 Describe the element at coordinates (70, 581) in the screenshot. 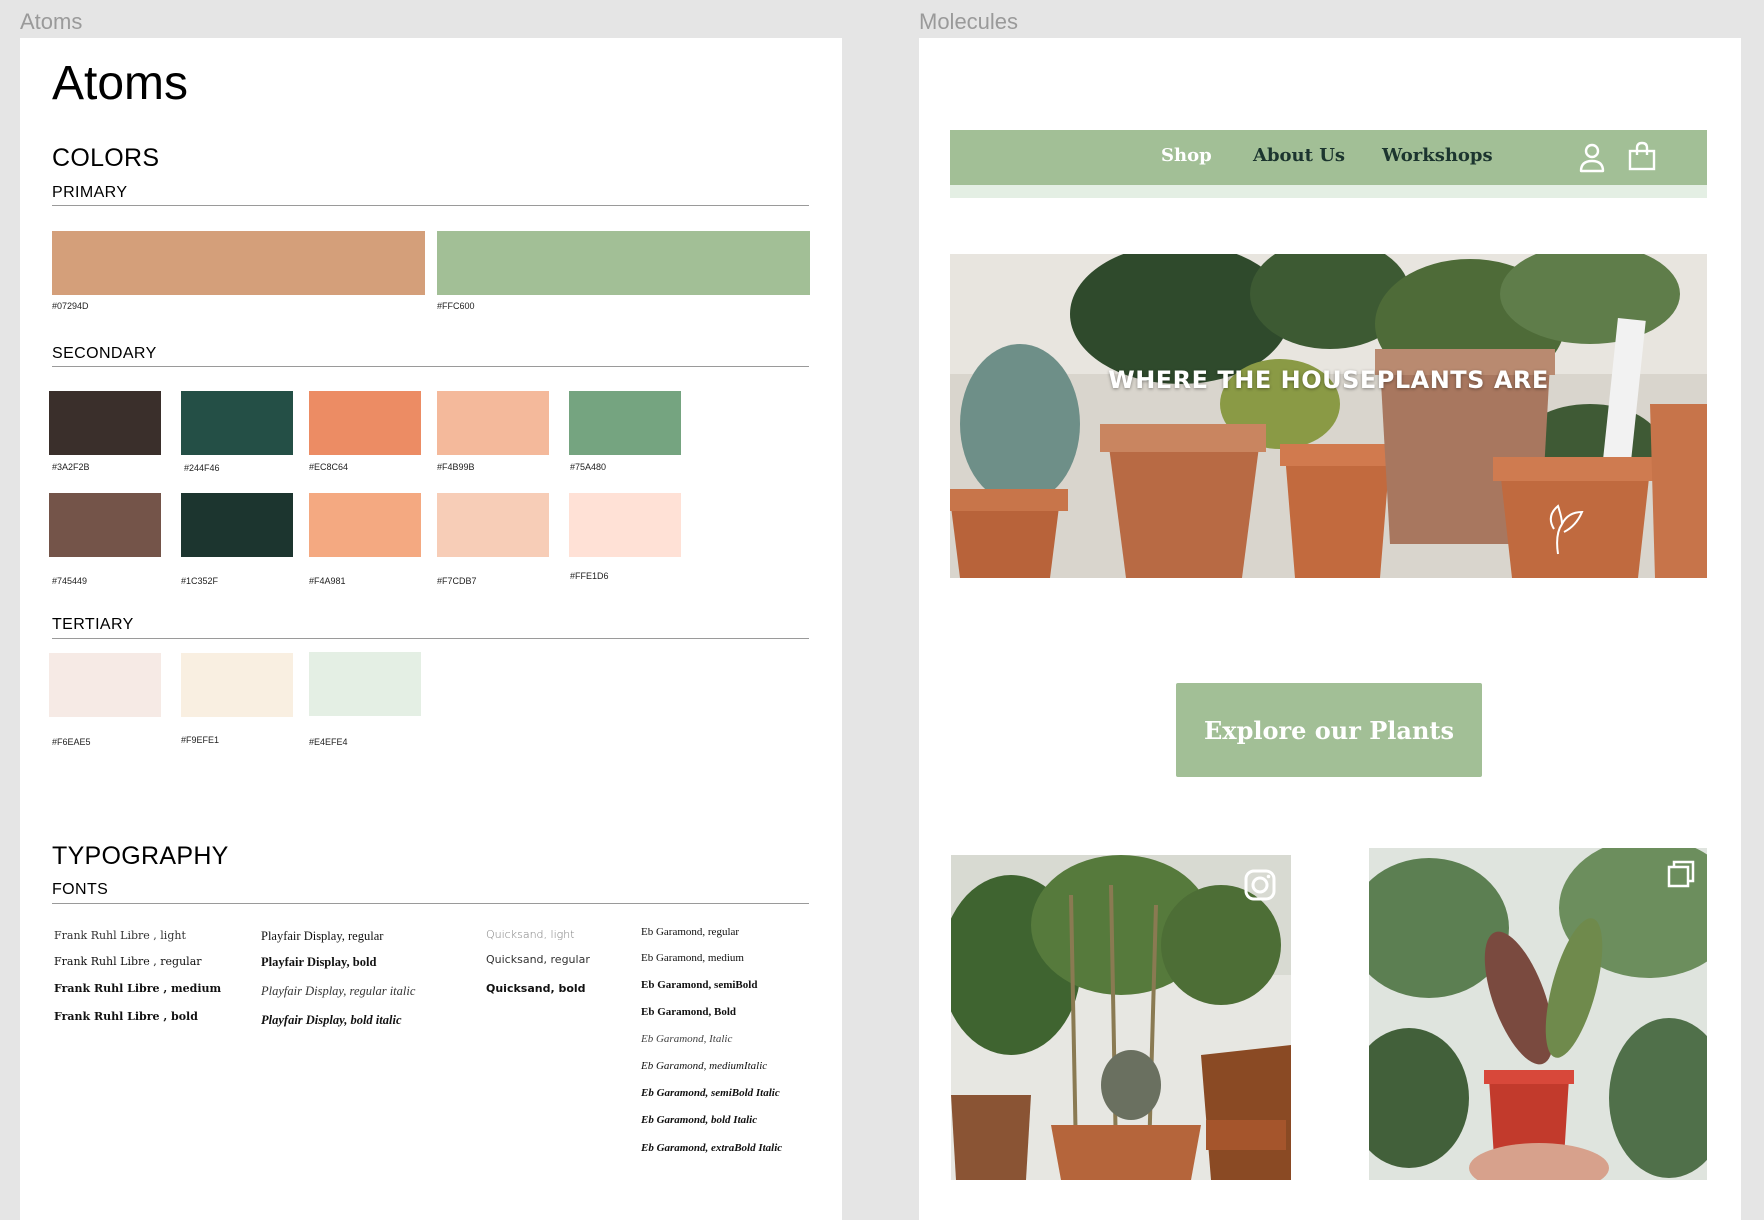

I see `secondary-swatch-hex: #745449` at that location.